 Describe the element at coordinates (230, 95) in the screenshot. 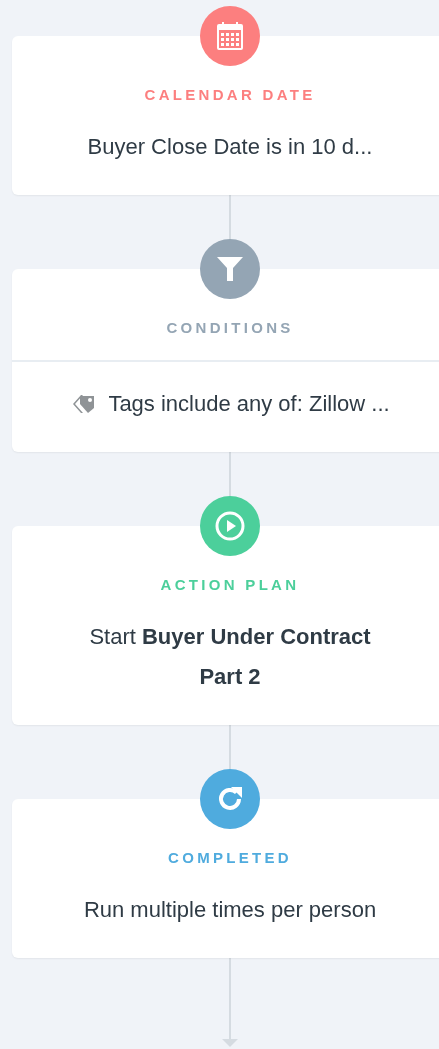

I see `step-label: CALENDAR DATE` at that location.